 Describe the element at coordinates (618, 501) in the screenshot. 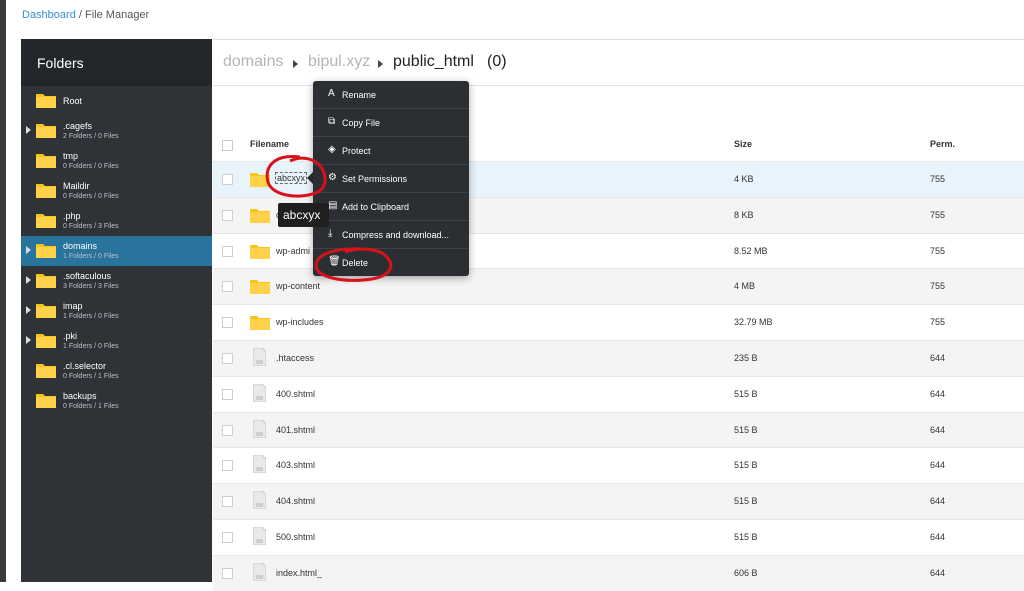

I see `table-row: 404.shtml 515 B 644` at that location.